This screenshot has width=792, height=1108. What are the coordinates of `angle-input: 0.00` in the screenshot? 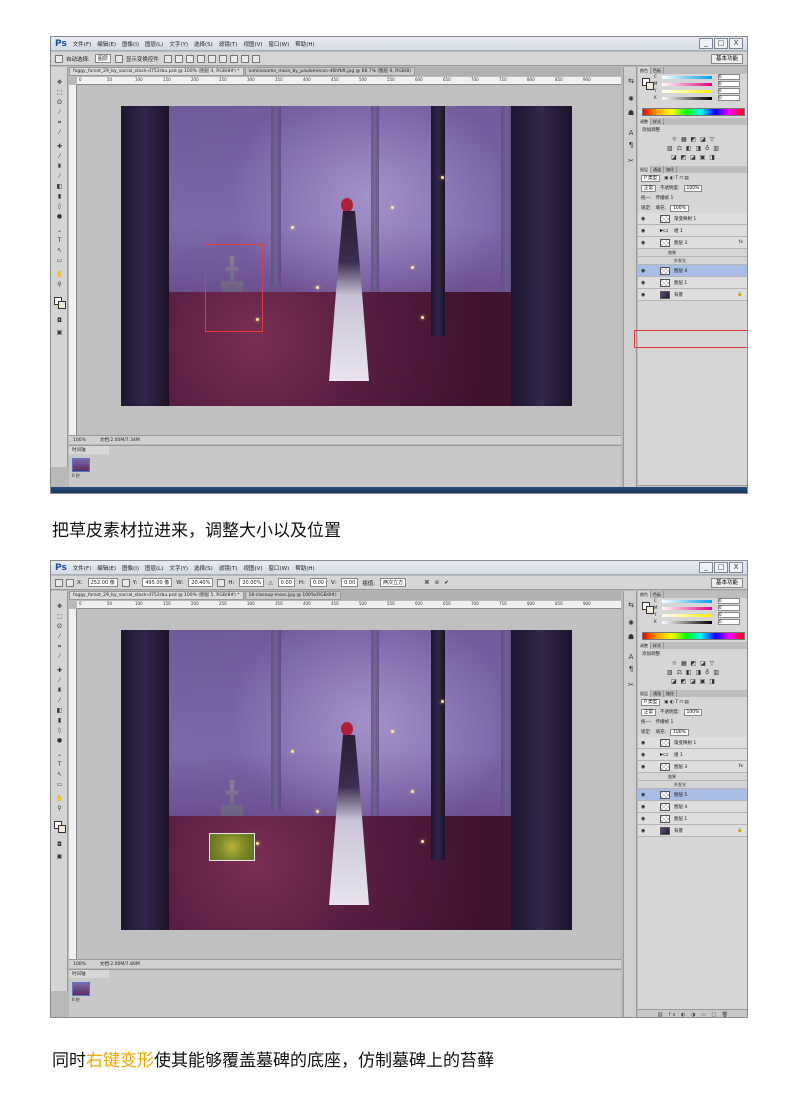 It's located at (286, 582).